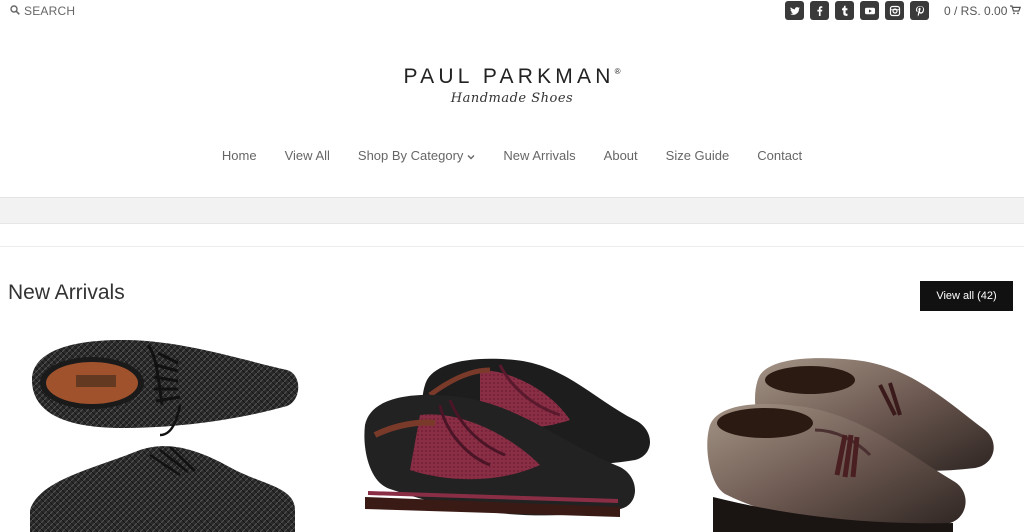 The image size is (1024, 532). Describe the element at coordinates (869, 10) in the screenshot. I see `youtube-icon` at that location.